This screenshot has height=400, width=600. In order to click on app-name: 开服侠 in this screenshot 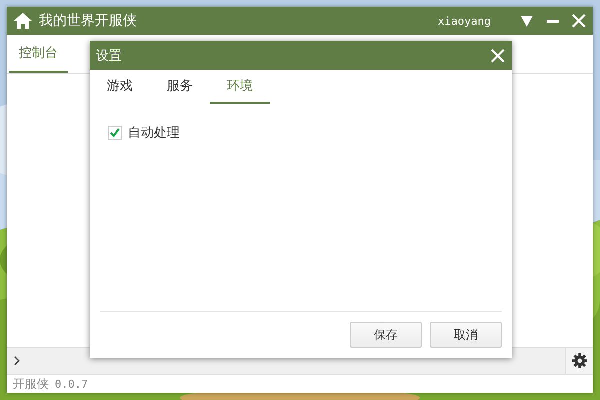, I will do `click(31, 384)`.